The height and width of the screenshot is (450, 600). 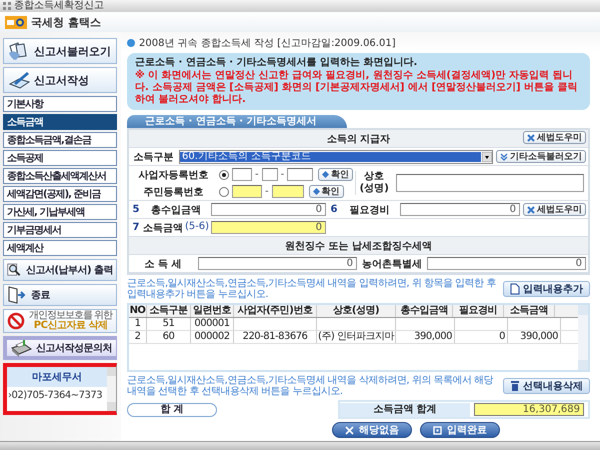 I want to click on total-label: 소득금액 합계, so click(x=405, y=409).